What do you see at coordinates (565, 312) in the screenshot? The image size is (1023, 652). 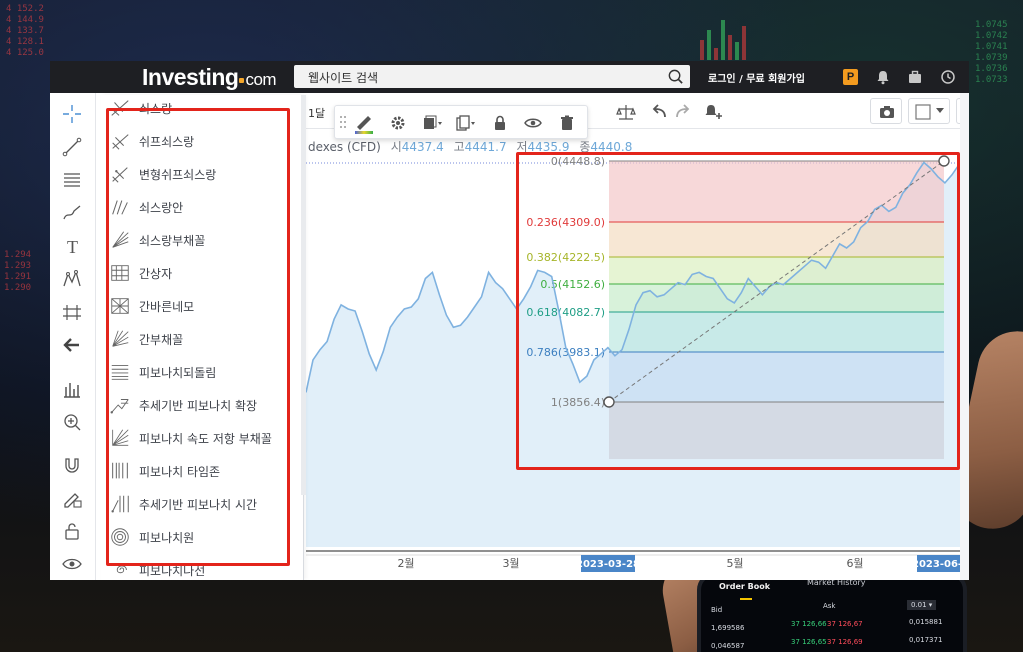 I see `fib-level-label: 0.618(4082.7)` at bounding box center [565, 312].